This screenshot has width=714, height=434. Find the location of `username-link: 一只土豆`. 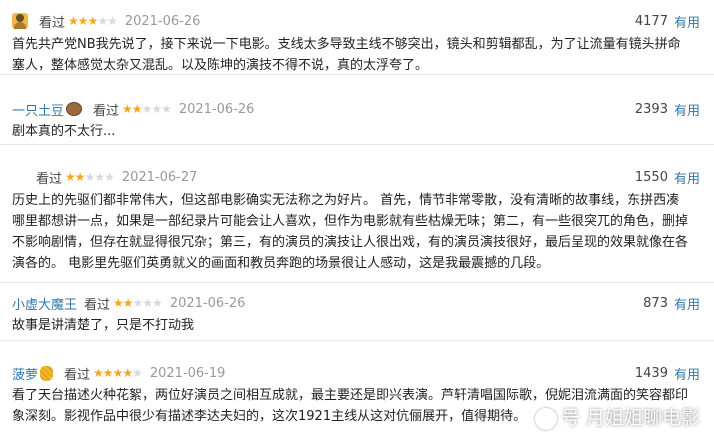

username-link: 一只土豆 is located at coordinates (38, 109).